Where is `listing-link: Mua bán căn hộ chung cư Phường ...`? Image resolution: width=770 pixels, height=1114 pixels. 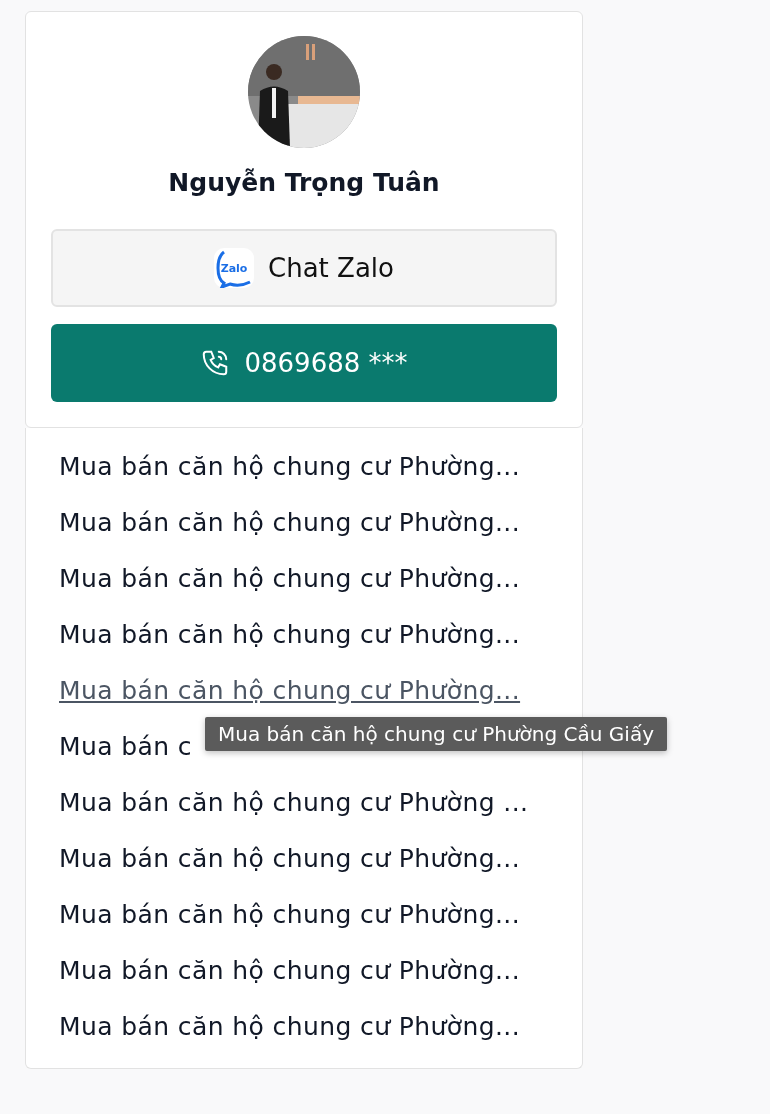
listing-link: Mua bán căn hộ chung cư Phường ... is located at coordinates (294, 802).